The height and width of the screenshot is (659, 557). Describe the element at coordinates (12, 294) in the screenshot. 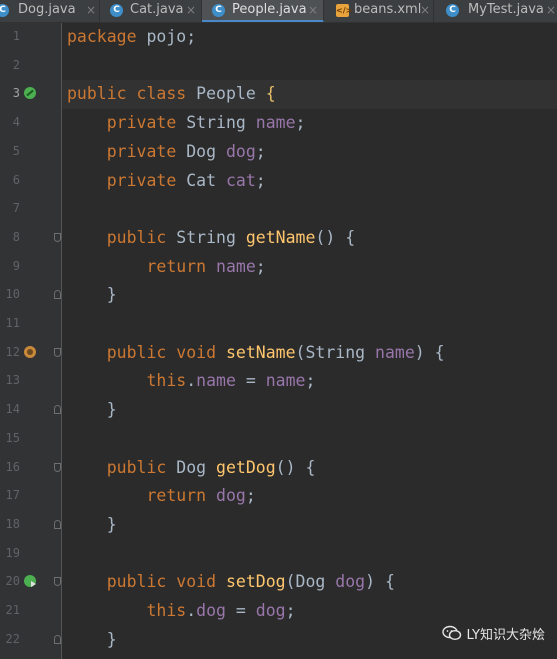

I see `line-number: 10` at that location.